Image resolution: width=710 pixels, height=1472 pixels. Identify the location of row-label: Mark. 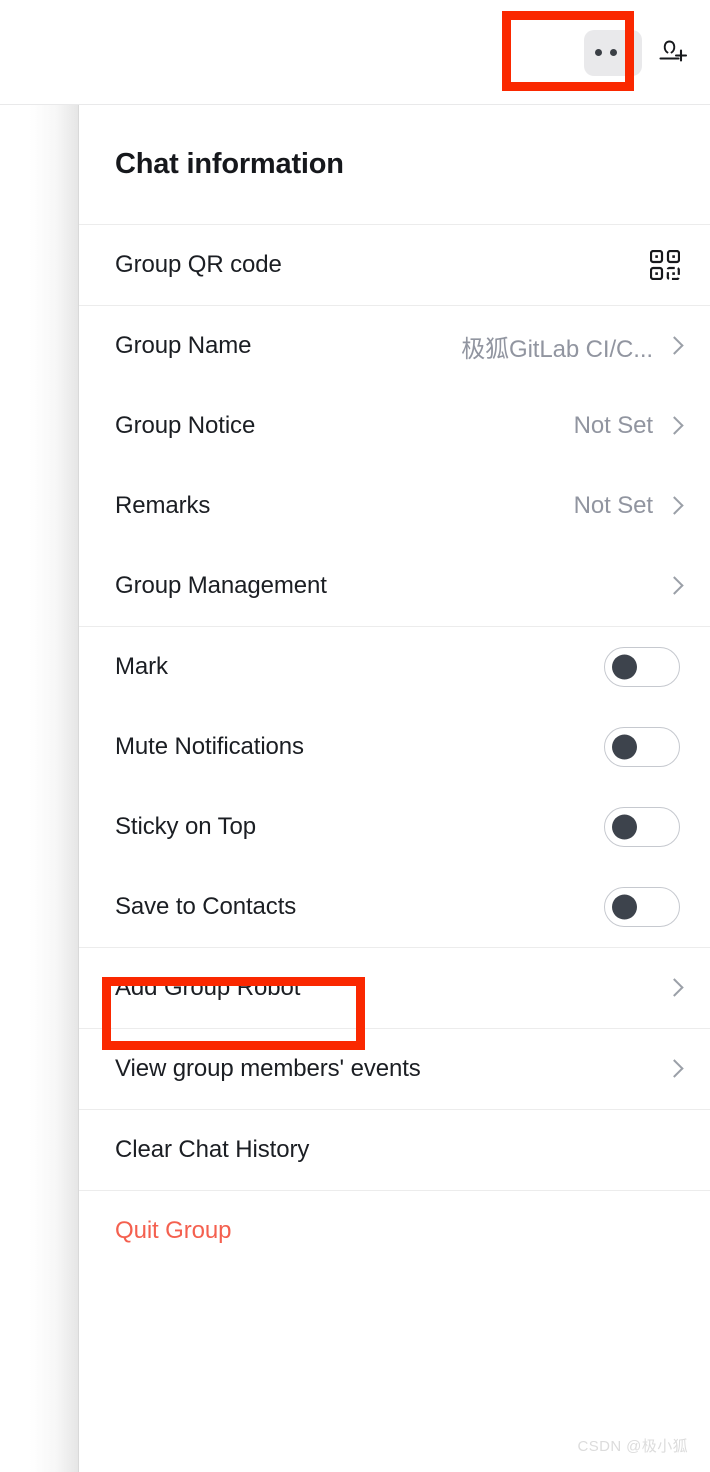
(141, 666).